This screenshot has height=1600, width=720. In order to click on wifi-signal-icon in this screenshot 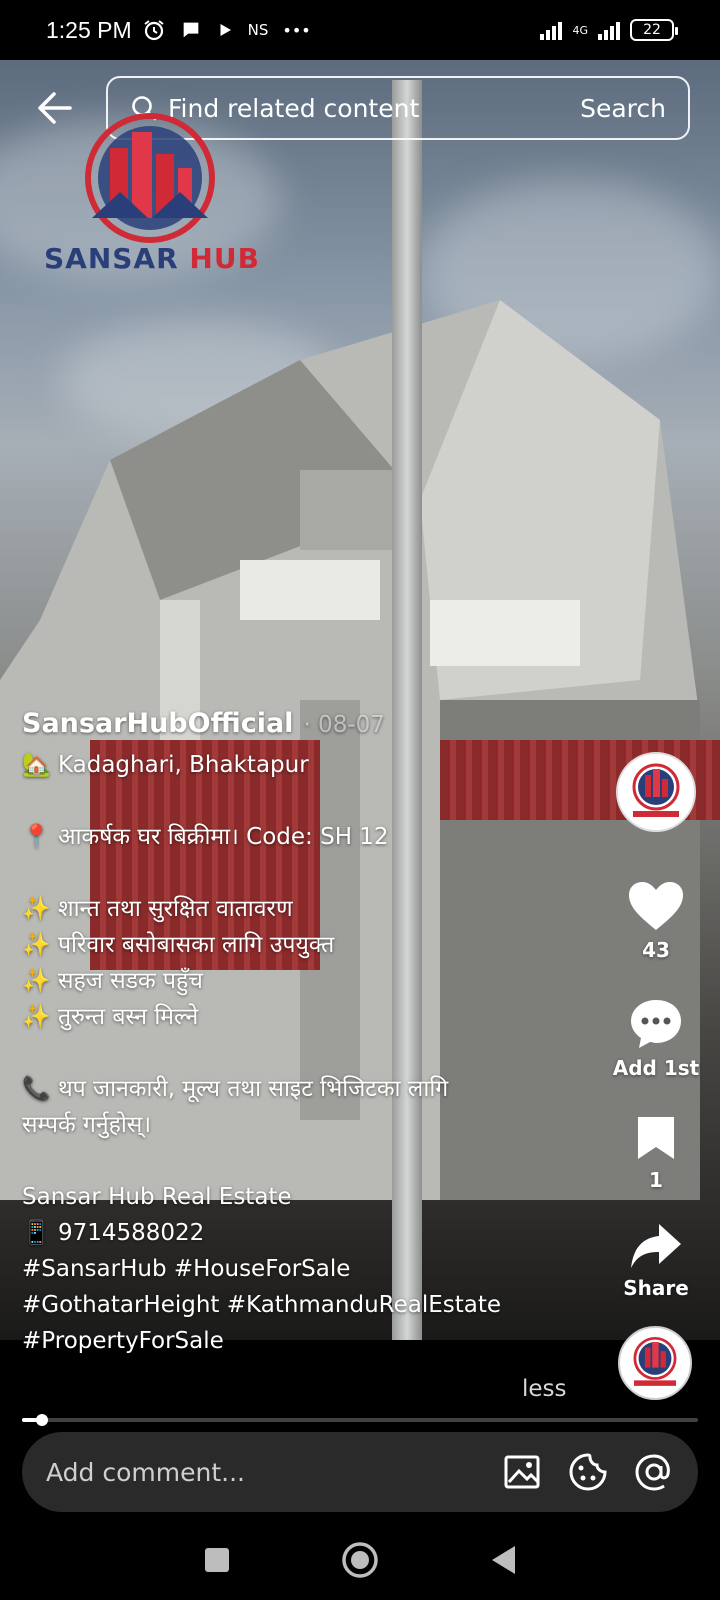, I will do `click(551, 30)`.